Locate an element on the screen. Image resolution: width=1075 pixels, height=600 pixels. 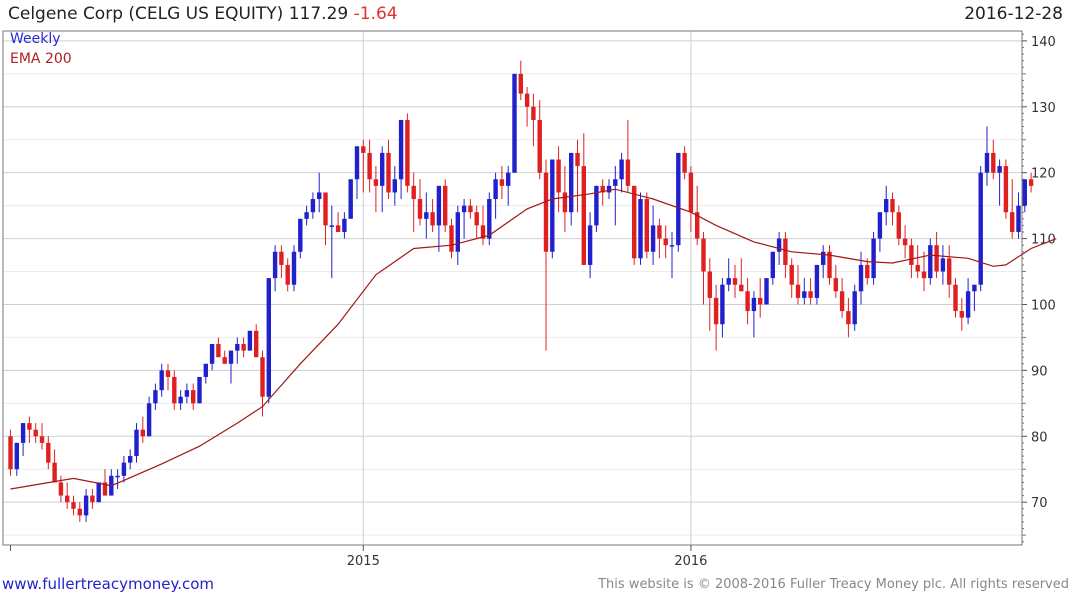
site-link: www.fullertreacymoney.com is located at coordinates (108, 584).